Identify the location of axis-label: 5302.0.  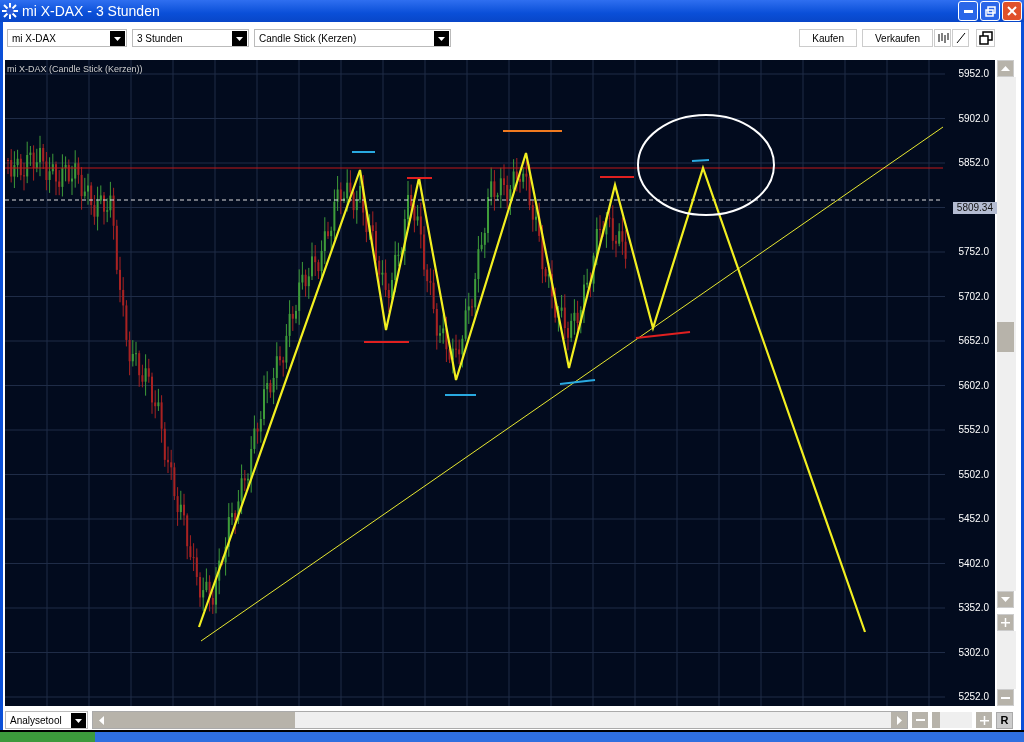
(974, 652).